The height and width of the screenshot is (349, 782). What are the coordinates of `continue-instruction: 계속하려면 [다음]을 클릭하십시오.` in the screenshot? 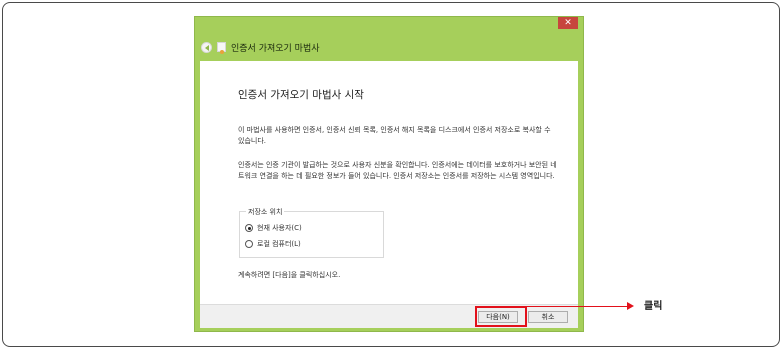 It's located at (289, 275).